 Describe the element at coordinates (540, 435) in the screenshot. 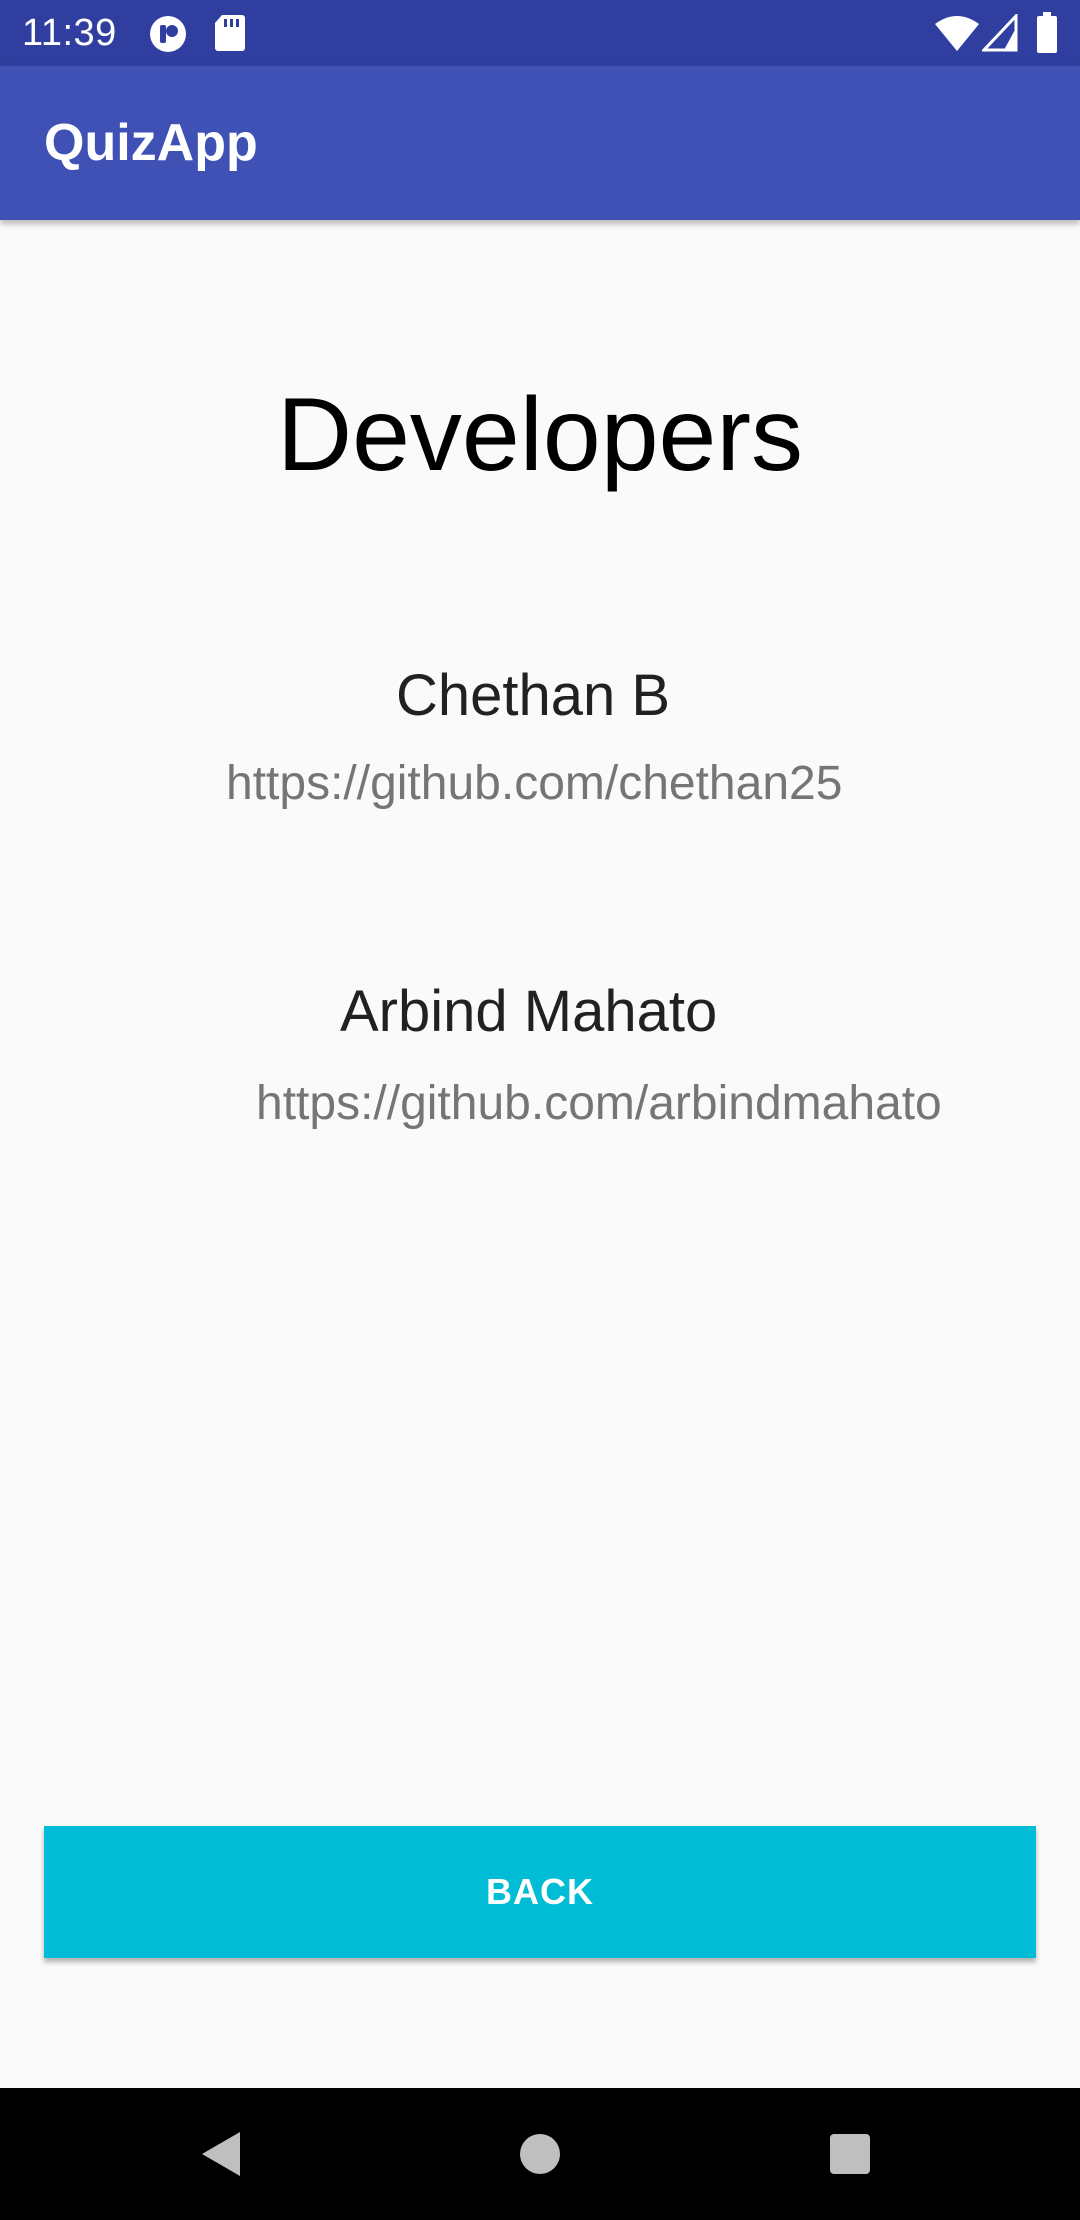

I see `page-title: Developers` at that location.